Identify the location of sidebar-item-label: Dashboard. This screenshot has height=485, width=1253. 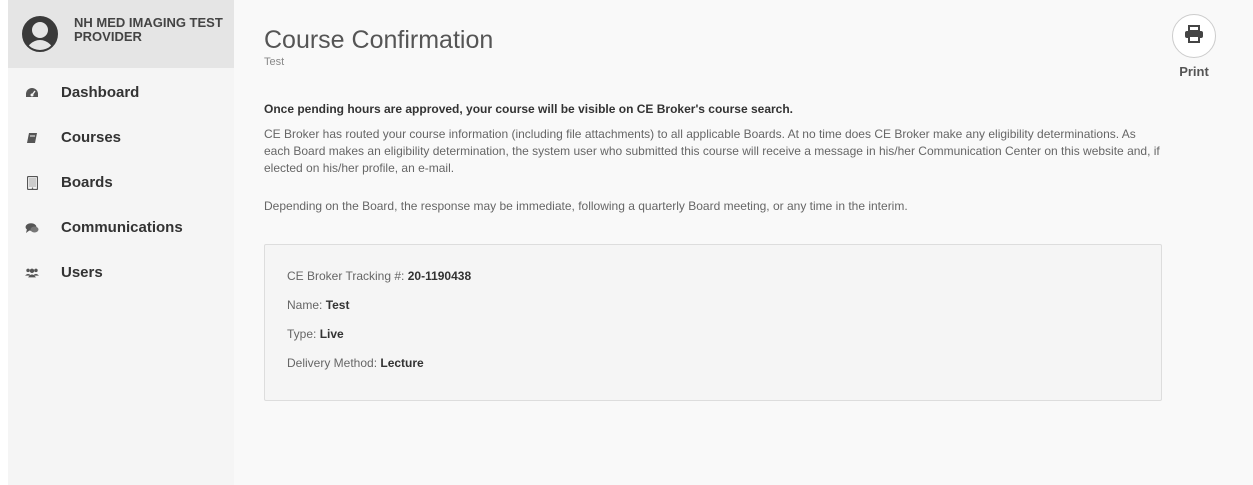
(100, 92).